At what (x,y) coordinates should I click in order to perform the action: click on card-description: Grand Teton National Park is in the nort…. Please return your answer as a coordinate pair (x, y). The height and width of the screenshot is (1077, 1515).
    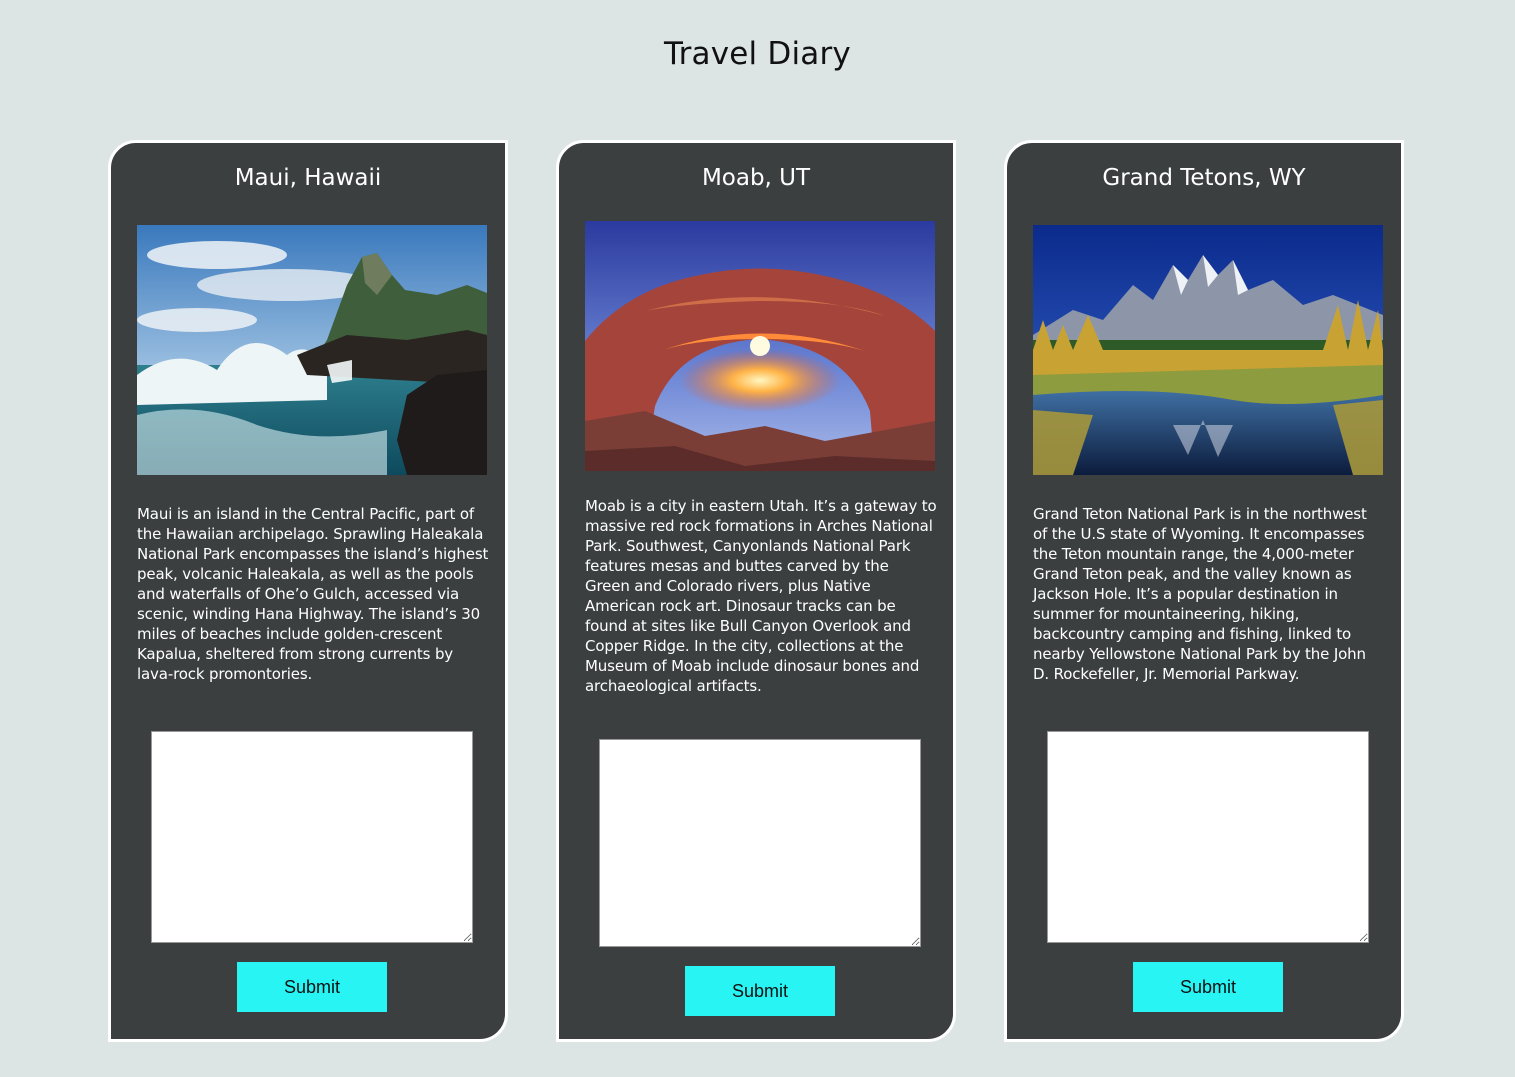
    Looking at the image, I should click on (1200, 594).